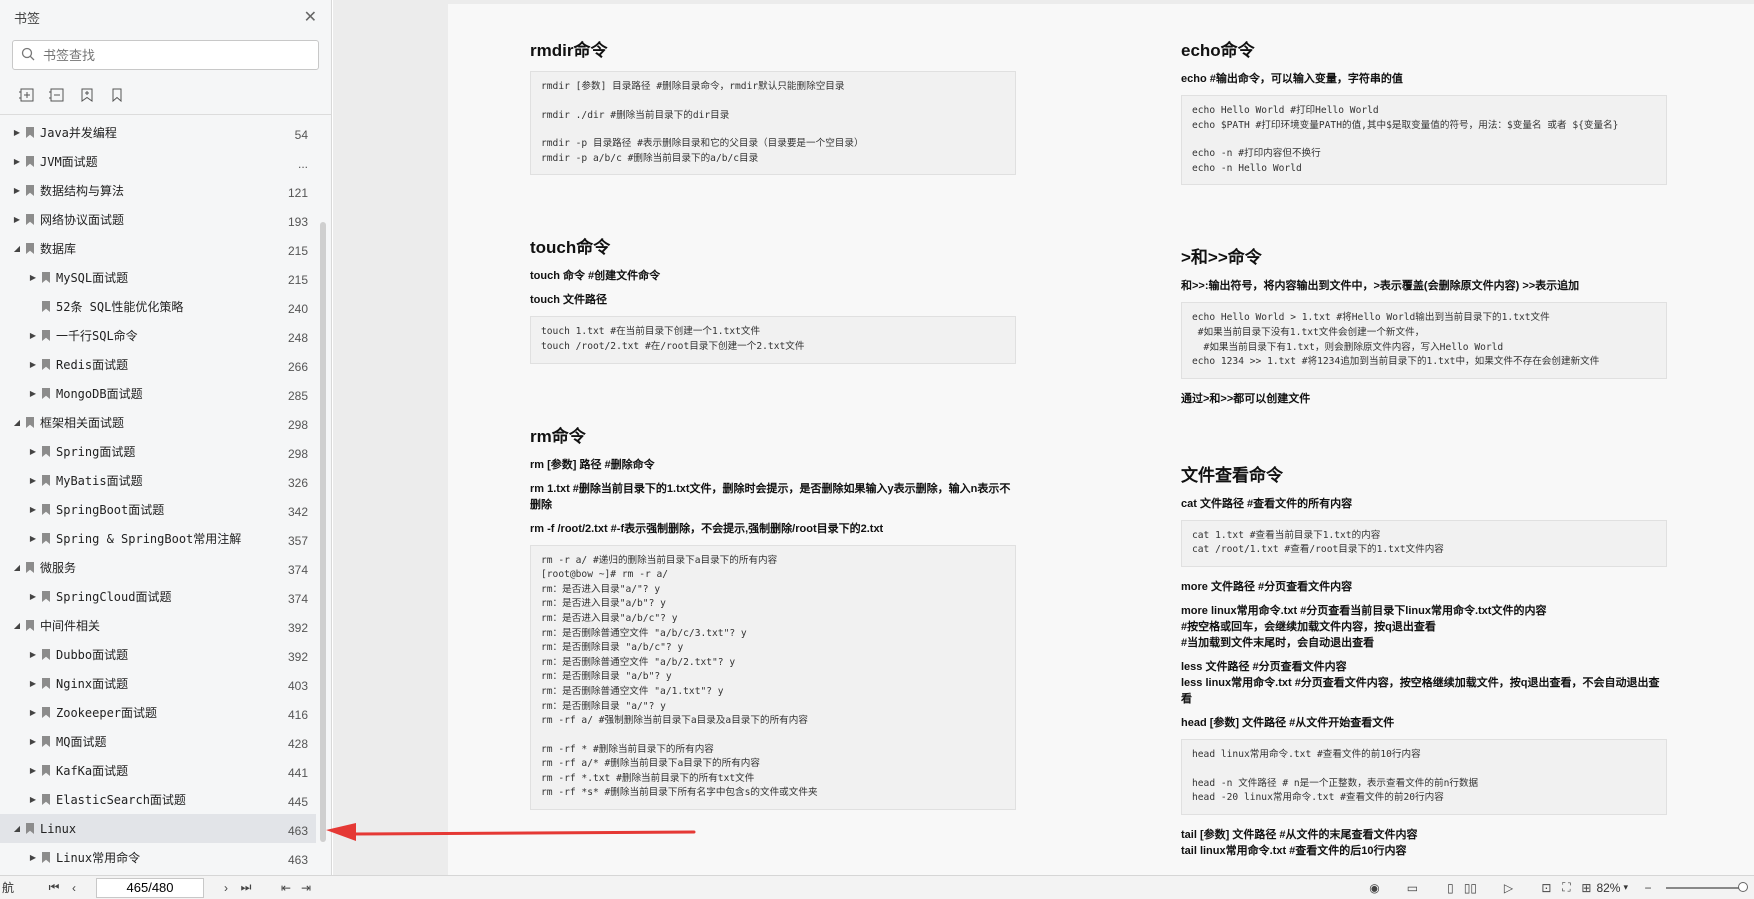 The height and width of the screenshot is (899, 1754). Describe the element at coordinates (158, 828) in the screenshot. I see `bookmark-item: ◢ Linux 463` at that location.